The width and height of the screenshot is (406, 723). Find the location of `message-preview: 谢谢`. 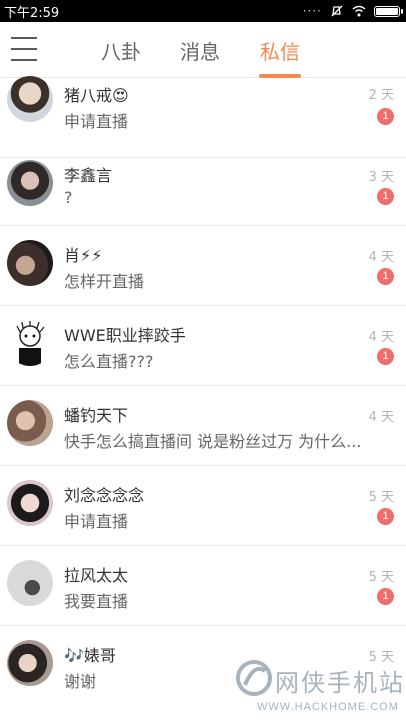

message-preview: 谢谢 is located at coordinates (80, 681).